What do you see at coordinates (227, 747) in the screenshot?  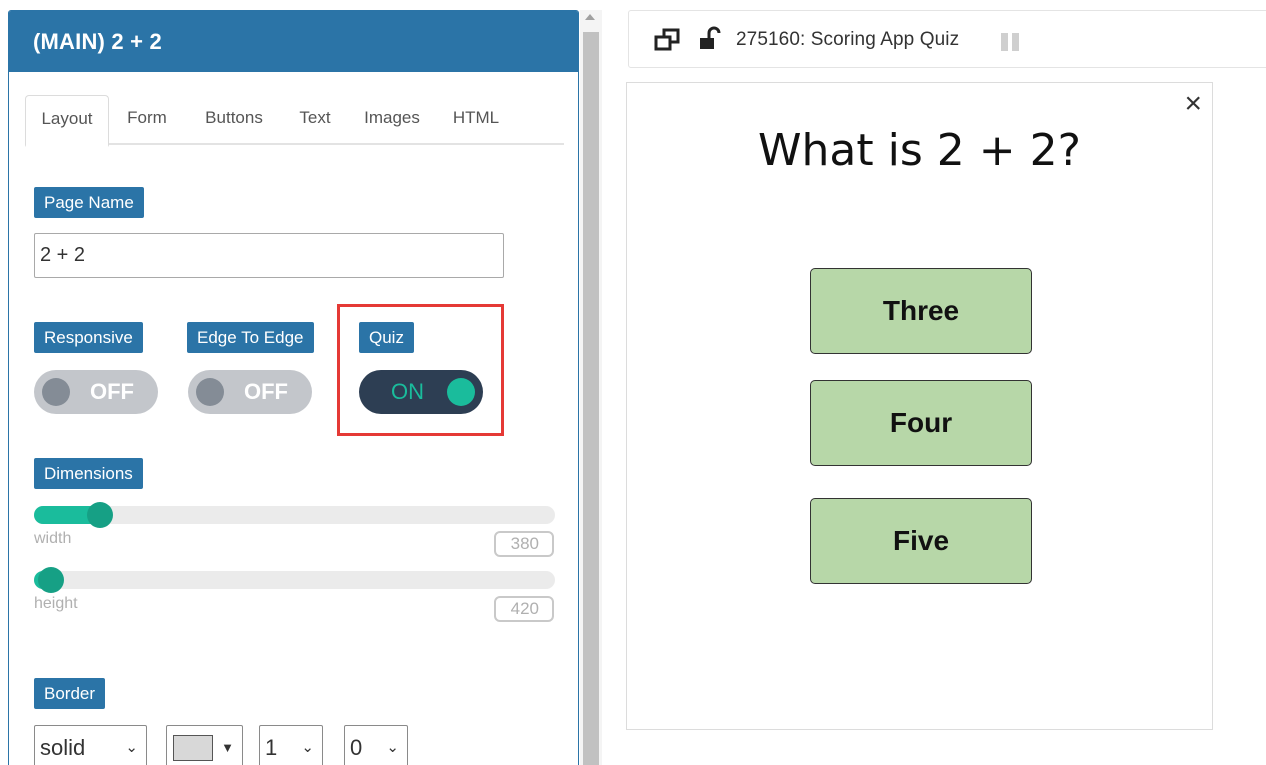 I see `caret-down-icon: ▼` at bounding box center [227, 747].